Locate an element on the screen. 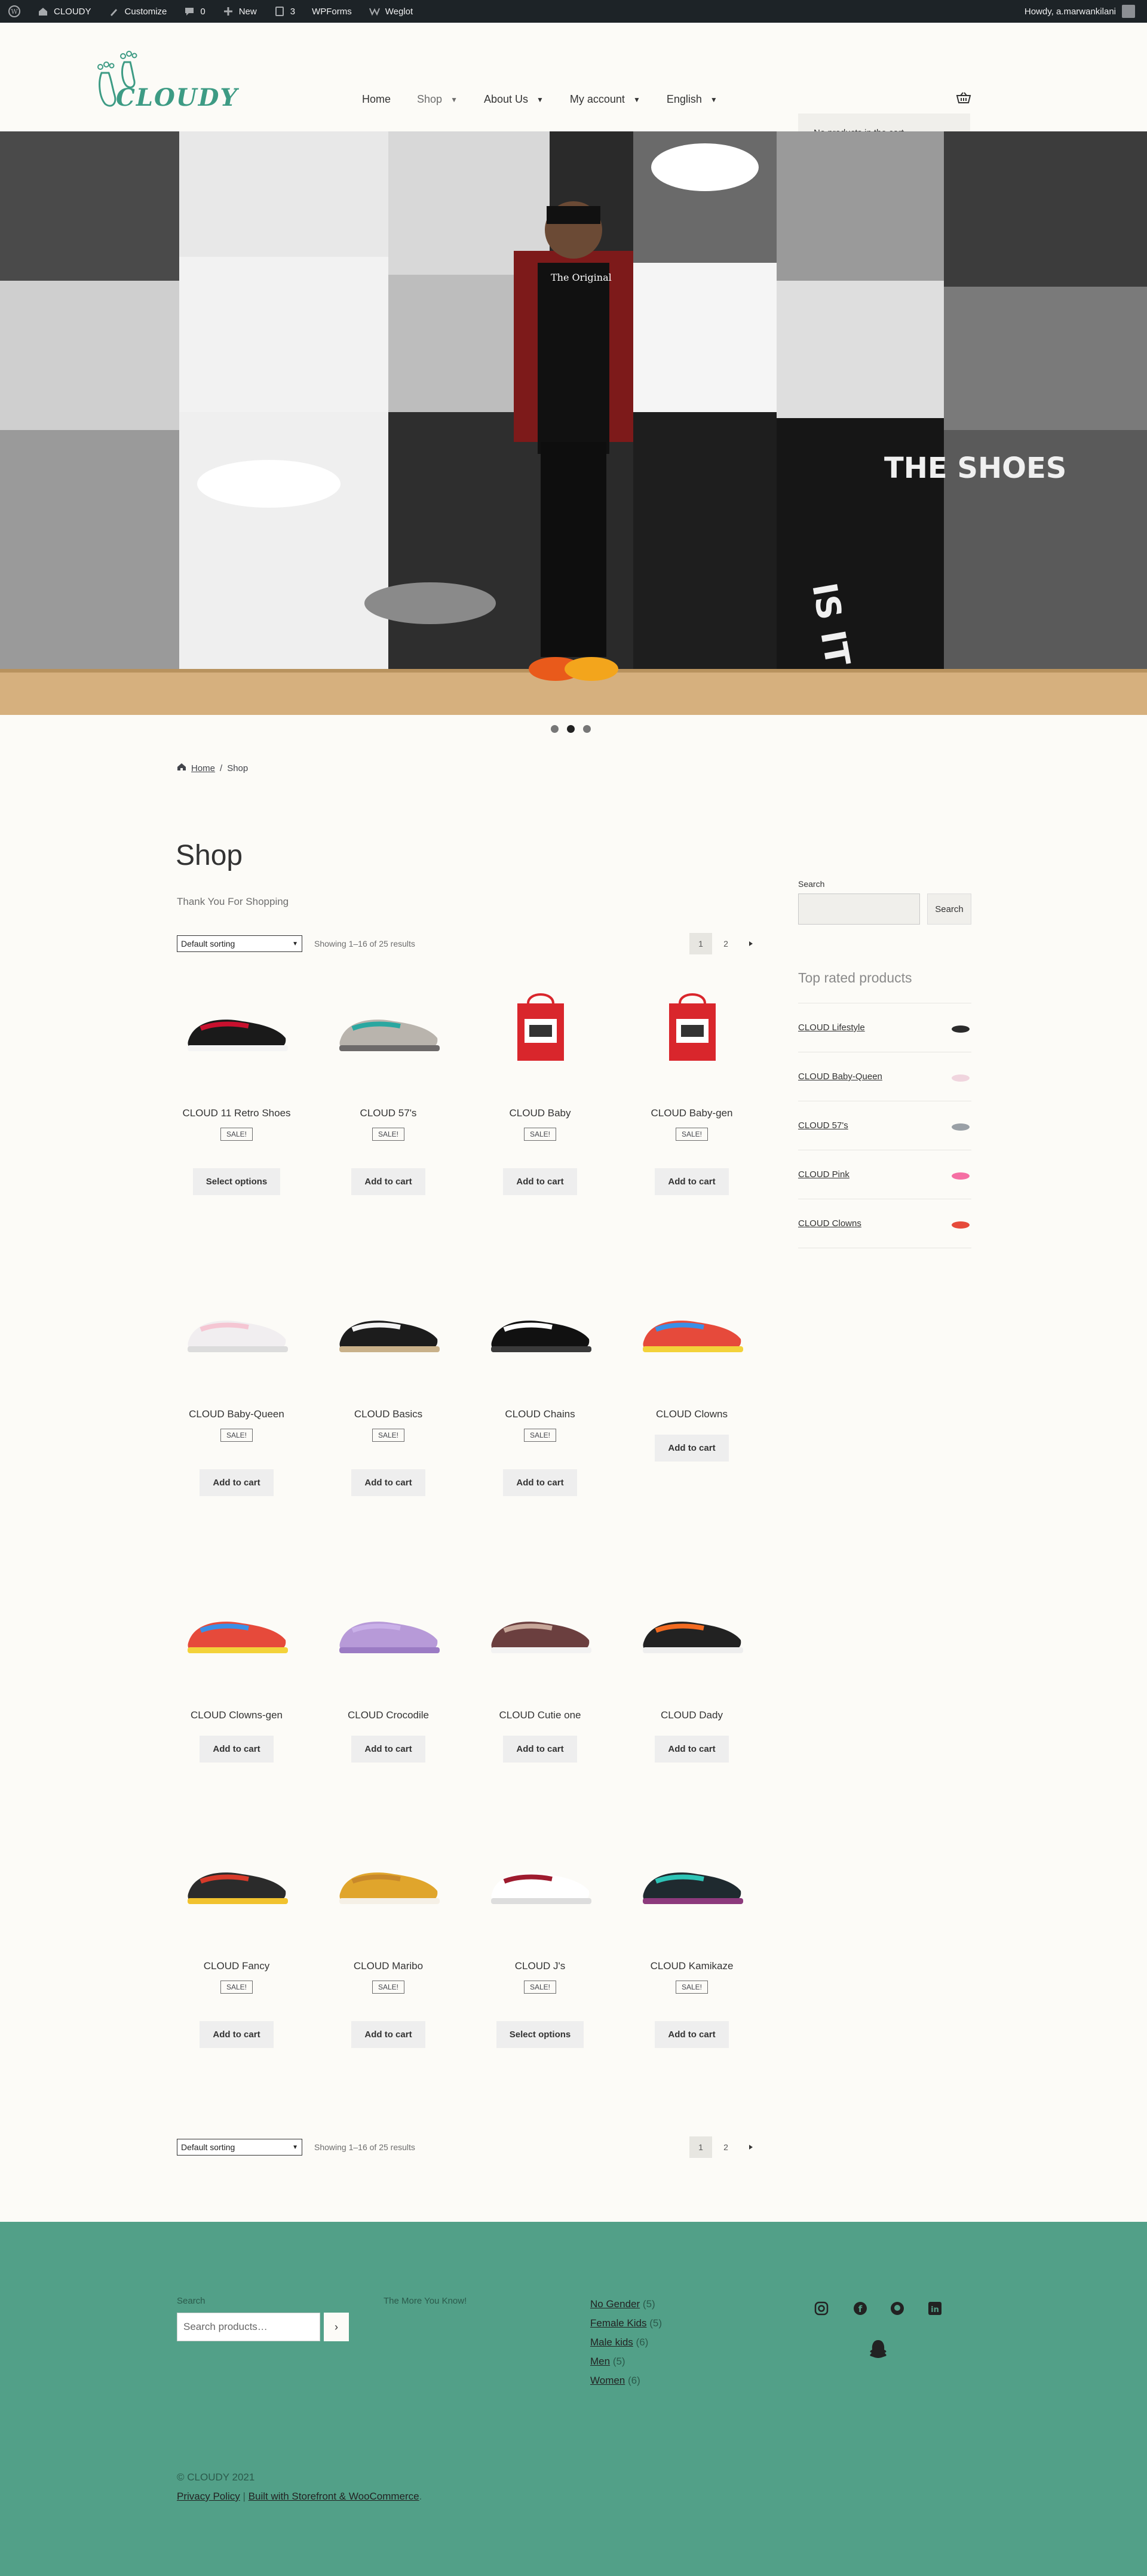 This screenshot has height=2576, width=1147. top-rated-item: CLOUD Baby-Queen is located at coordinates (884, 1076).